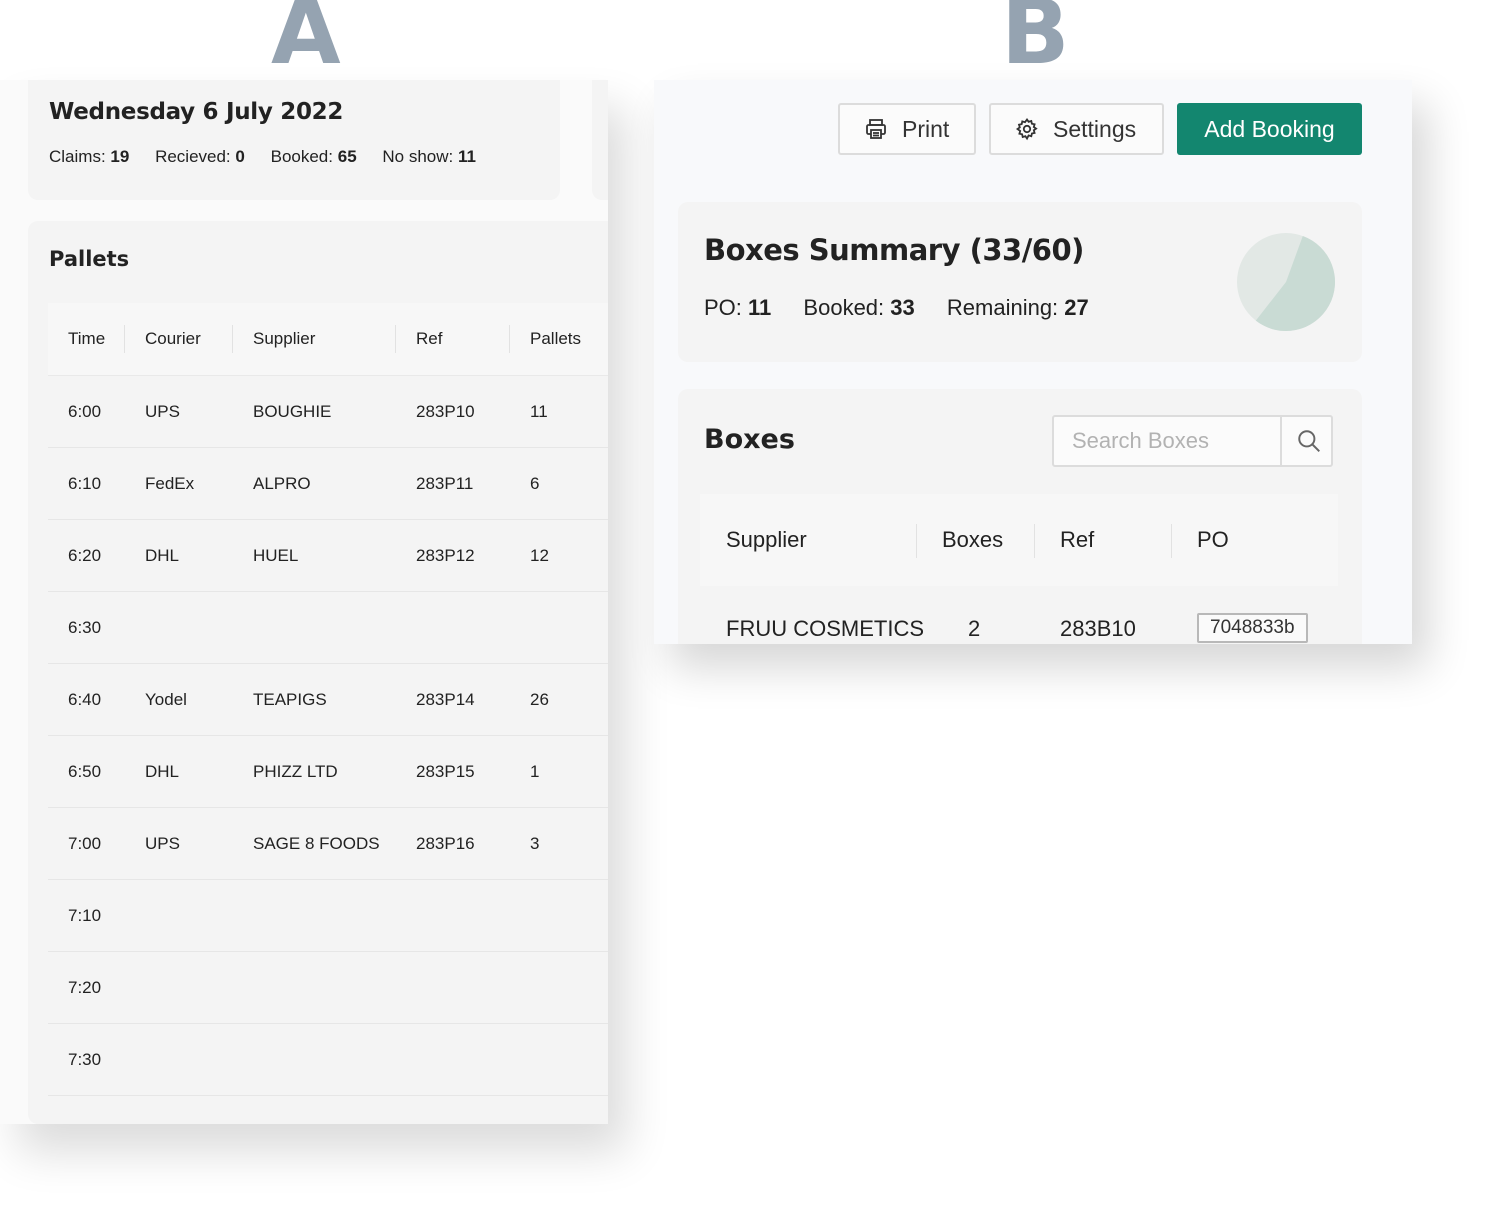 The height and width of the screenshot is (1205, 1492). Describe the element at coordinates (89, 259) in the screenshot. I see `pallets-title: Pallets` at that location.